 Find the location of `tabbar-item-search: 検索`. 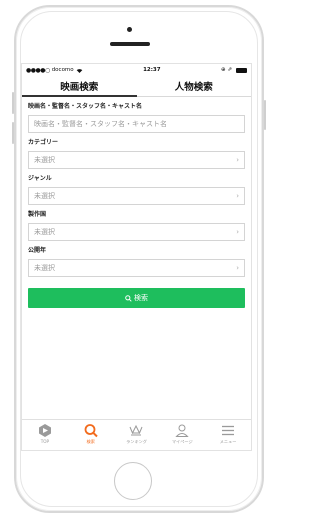

tabbar-item-search: 検索 is located at coordinates (91, 435).